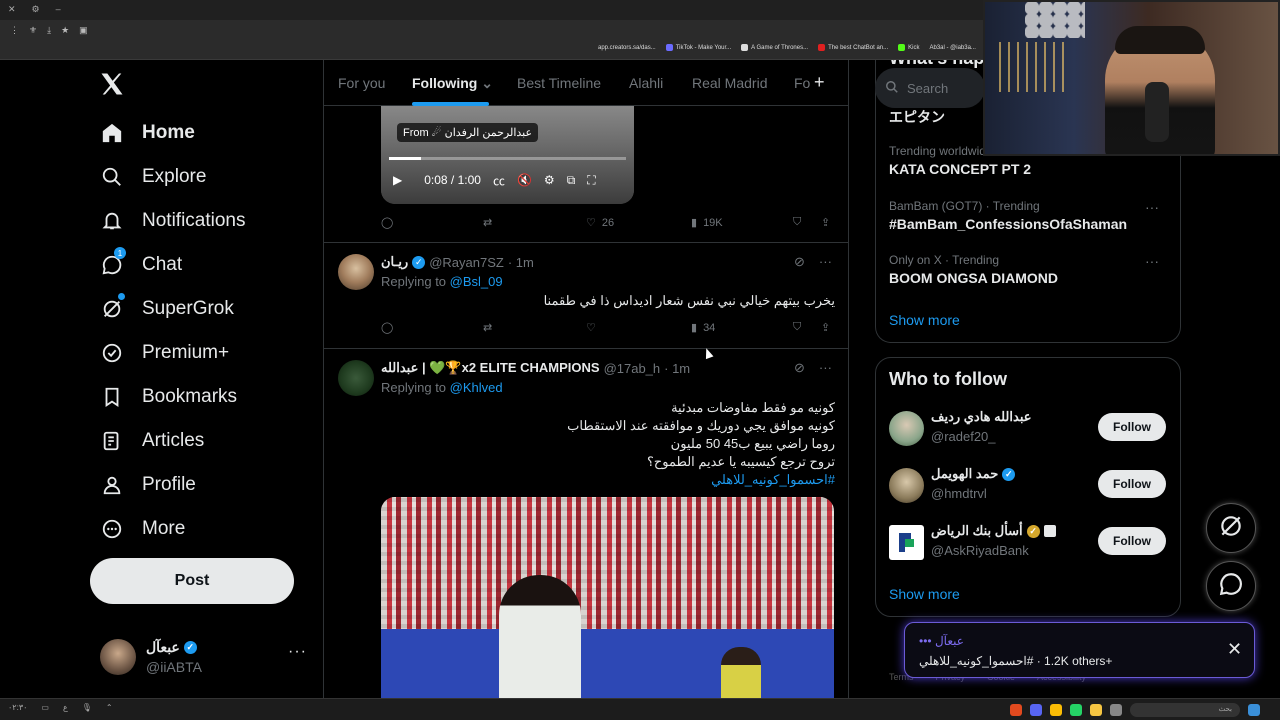 The image size is (1280, 720). Describe the element at coordinates (33, 30) in the screenshot. I see `extension-icon: ⚜` at that location.